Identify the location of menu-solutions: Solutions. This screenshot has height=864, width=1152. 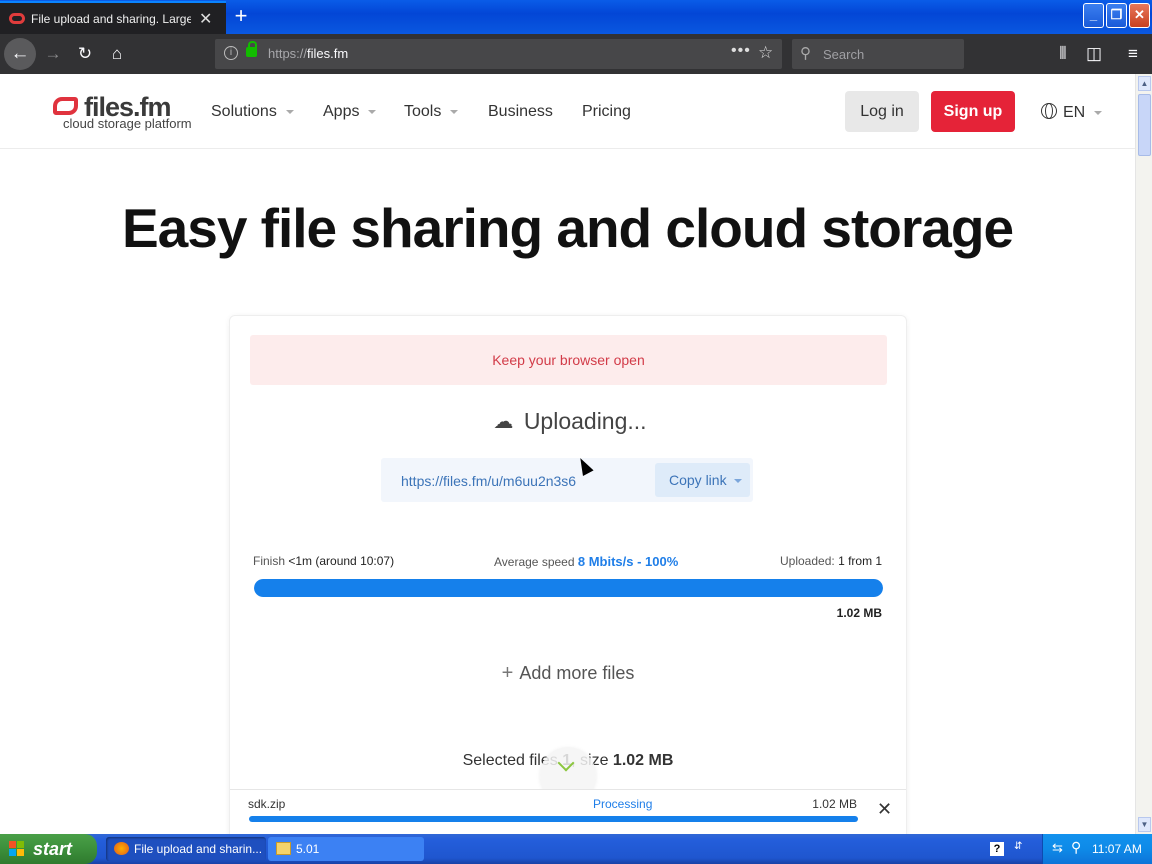
(252, 112).